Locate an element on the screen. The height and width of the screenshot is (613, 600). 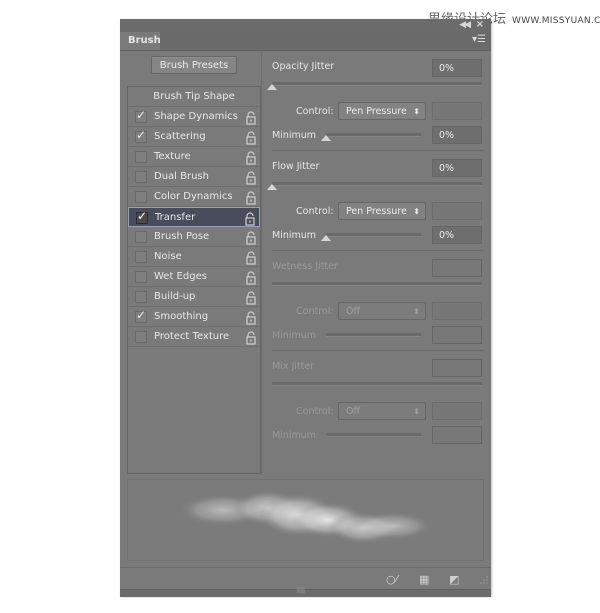
list-item-label: Transfer is located at coordinates (175, 217).